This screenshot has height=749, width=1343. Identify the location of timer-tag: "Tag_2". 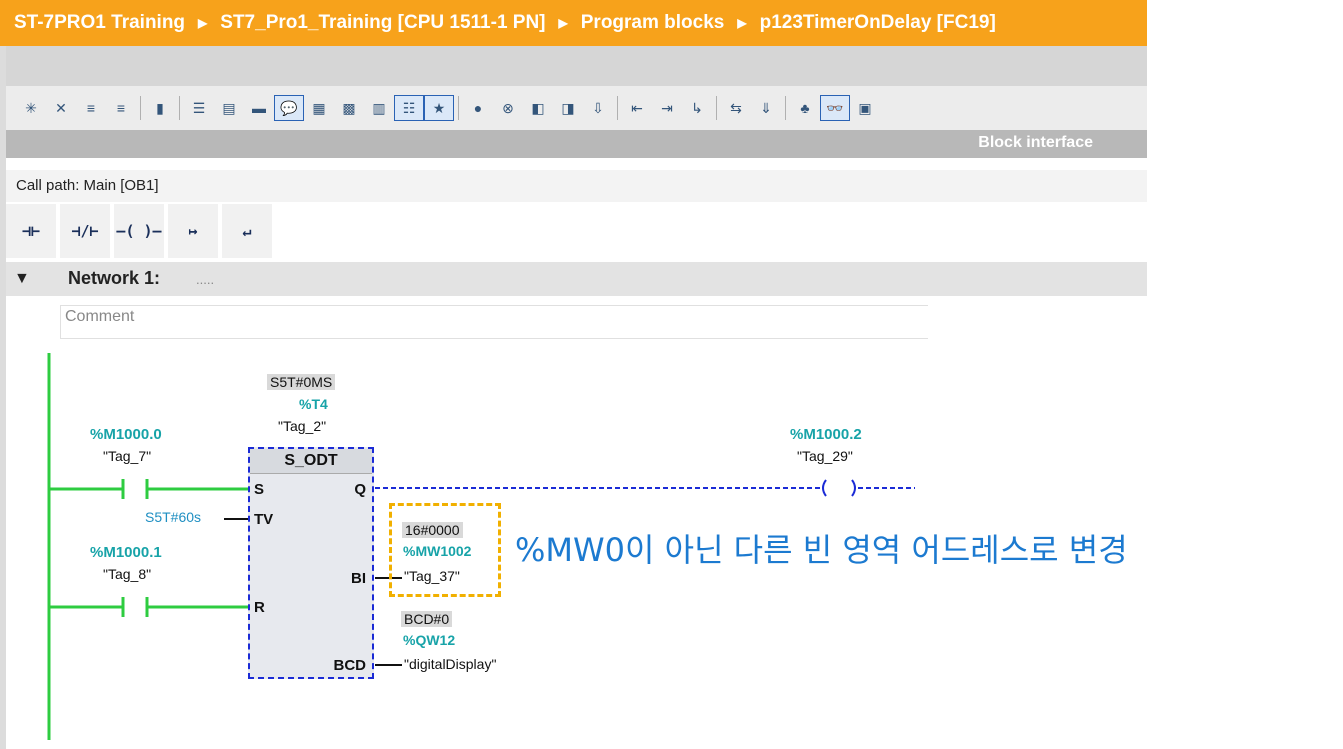
(302, 426).